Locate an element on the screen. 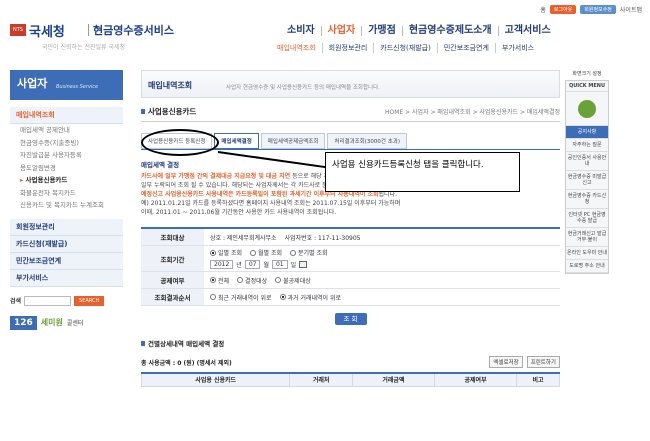  sidebar-sub-truck-card: 화물운전자 복지카드 is located at coordinates (66, 193).